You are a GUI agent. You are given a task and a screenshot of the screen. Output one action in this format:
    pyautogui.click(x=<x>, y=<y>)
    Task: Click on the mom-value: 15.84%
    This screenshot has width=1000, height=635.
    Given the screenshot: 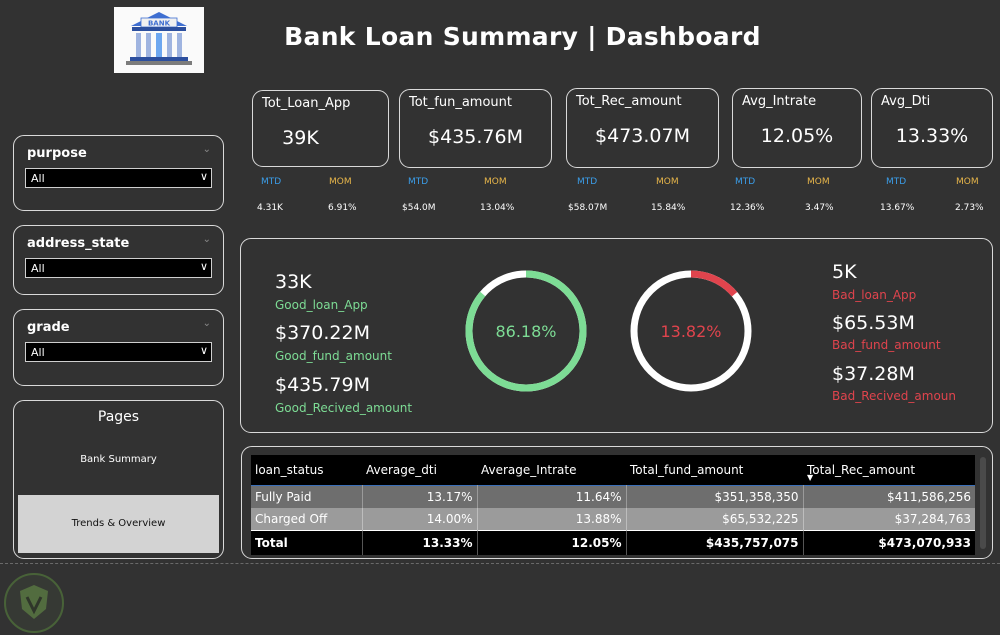 What is the action you would take?
    pyautogui.click(x=668, y=208)
    